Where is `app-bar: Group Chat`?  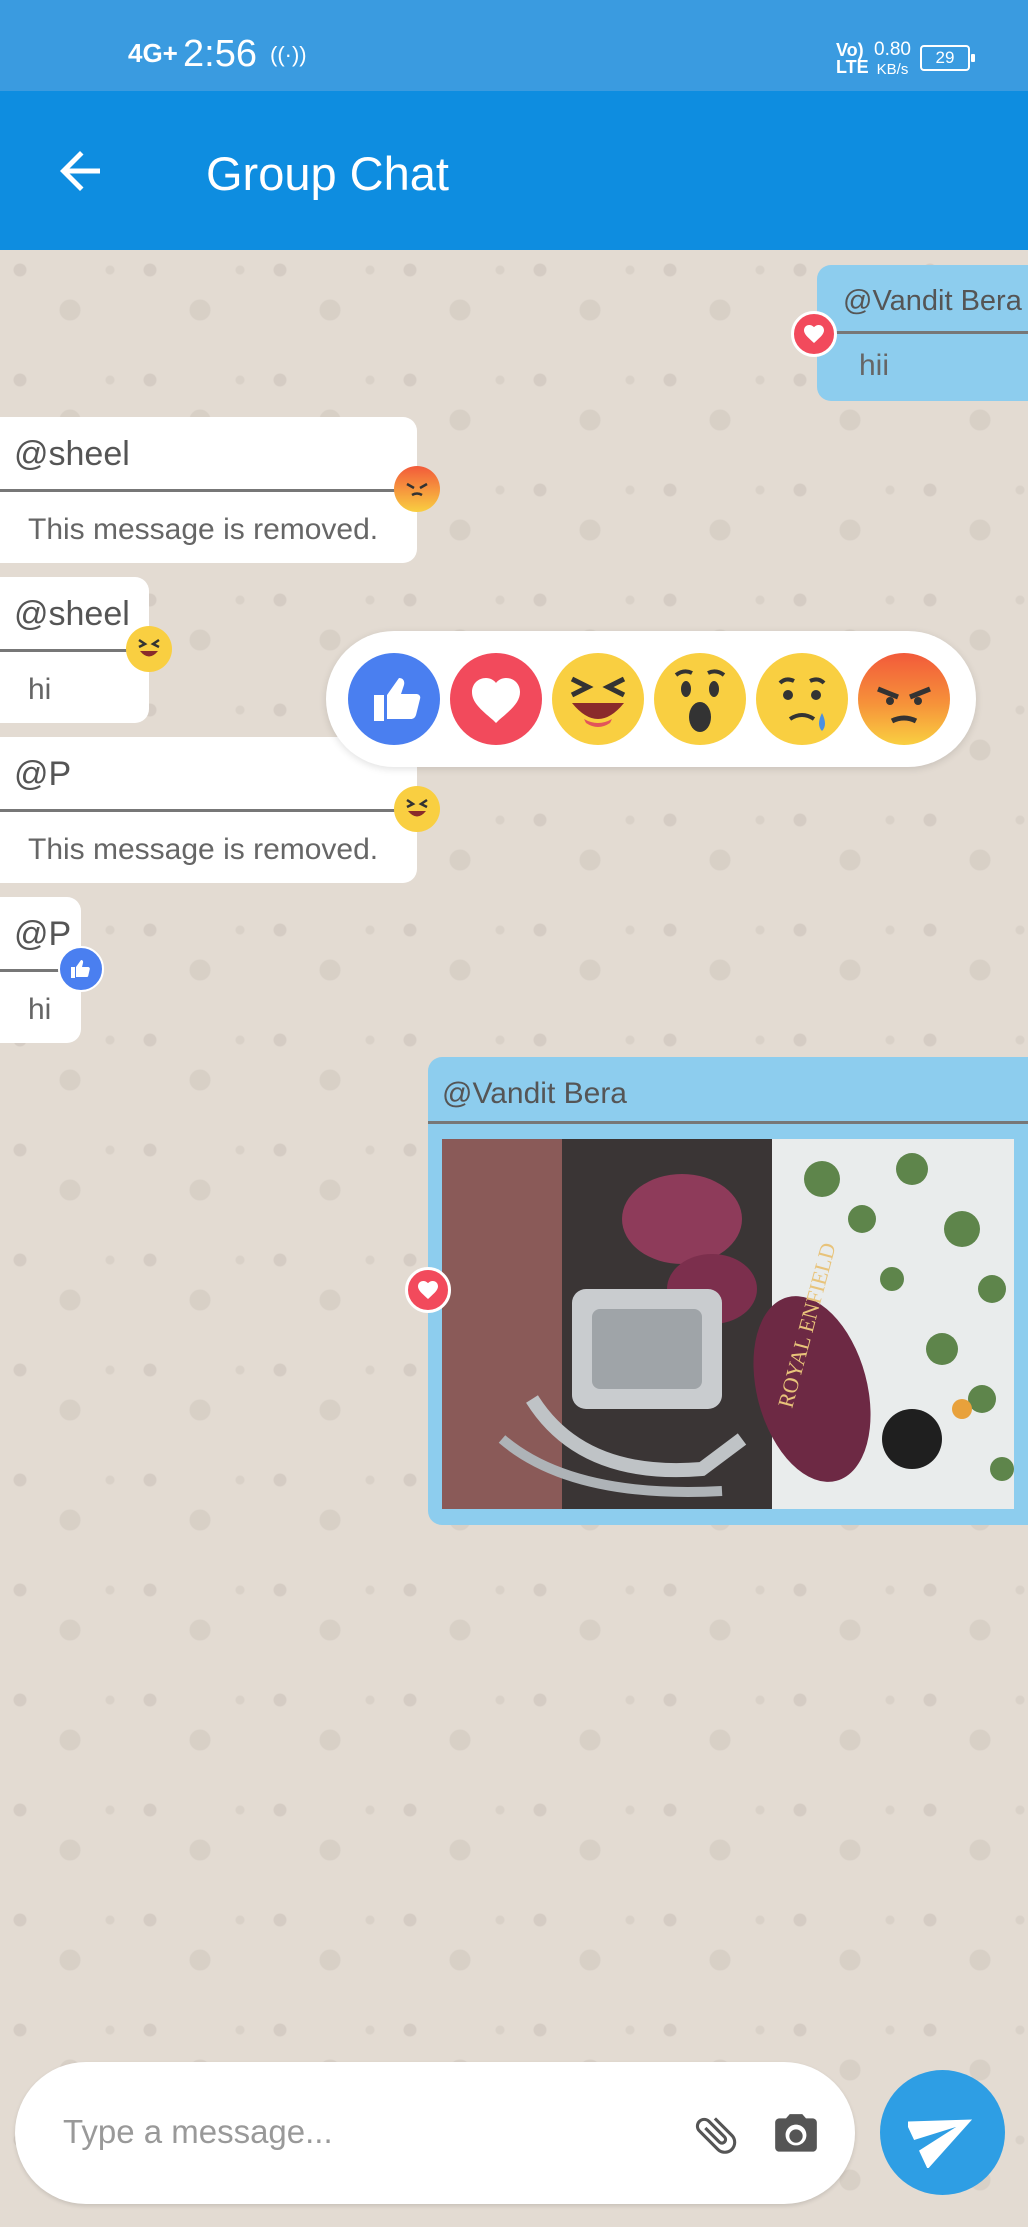
app-bar: Group Chat is located at coordinates (514, 170).